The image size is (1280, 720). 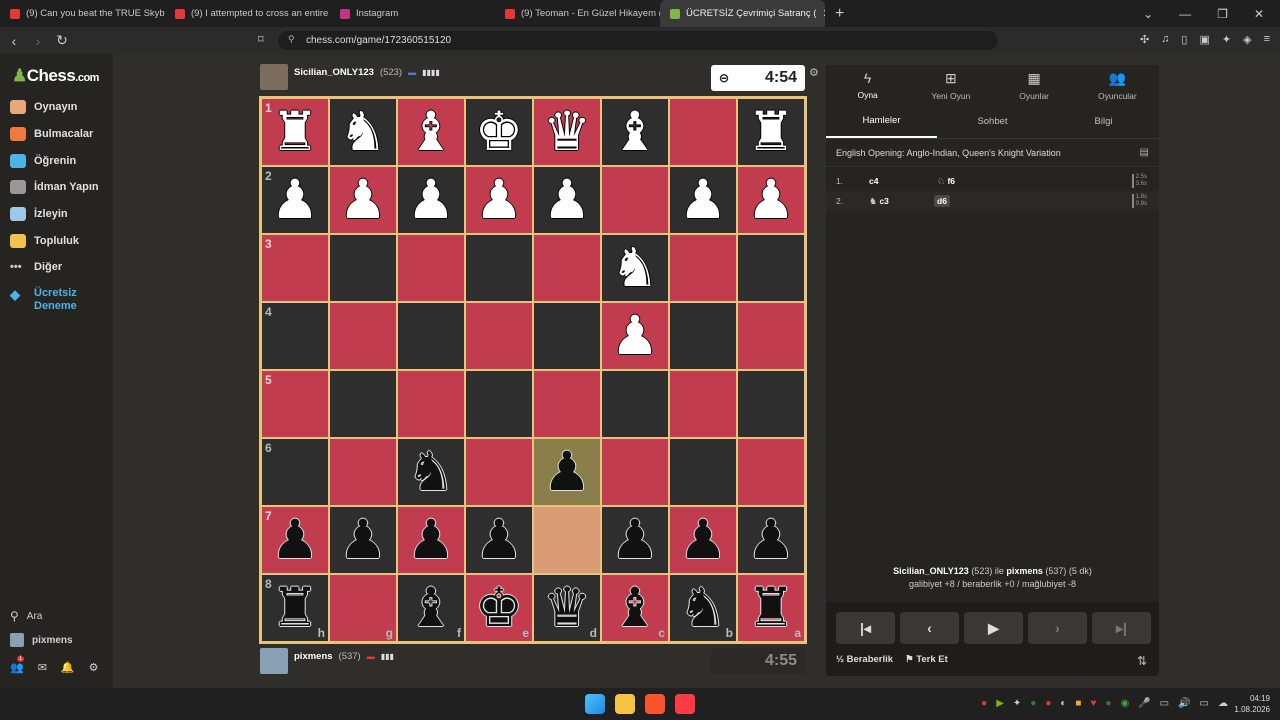 What do you see at coordinates (1000, 703) in the screenshot?
I see `tray-icon: ▶` at bounding box center [1000, 703].